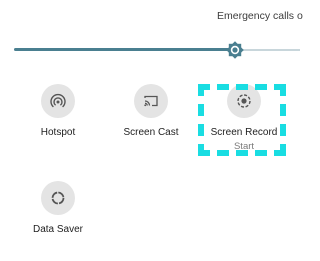  What do you see at coordinates (58, 132) in the screenshot?
I see `tile-hotspot-label: Hotspot` at bounding box center [58, 132].